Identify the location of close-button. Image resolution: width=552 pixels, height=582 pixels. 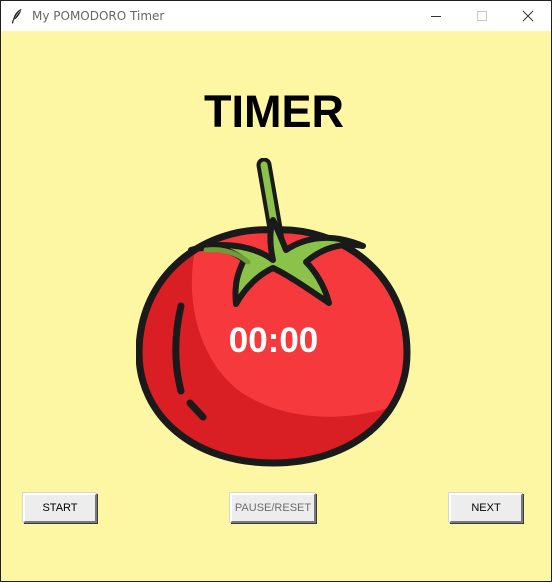
(528, 16).